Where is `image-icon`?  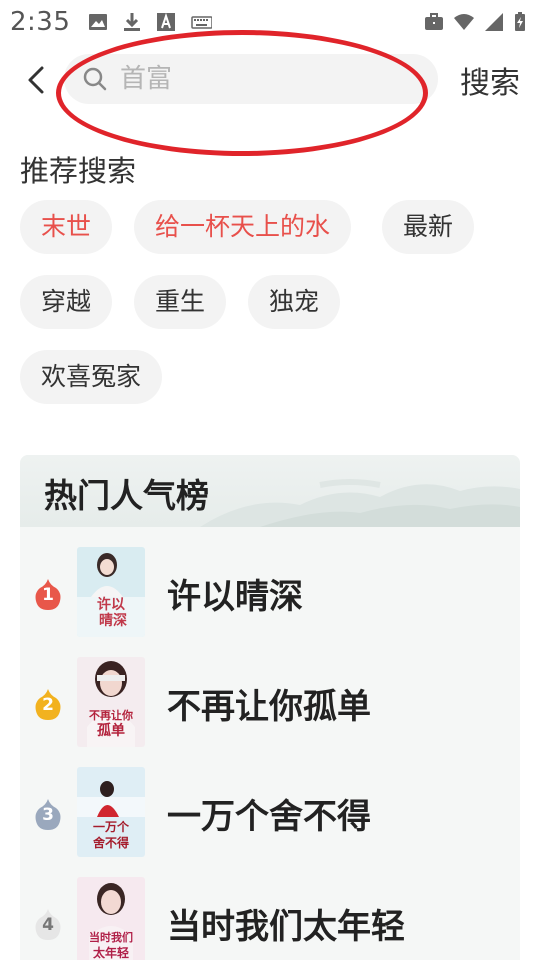
image-icon is located at coordinates (98, 22).